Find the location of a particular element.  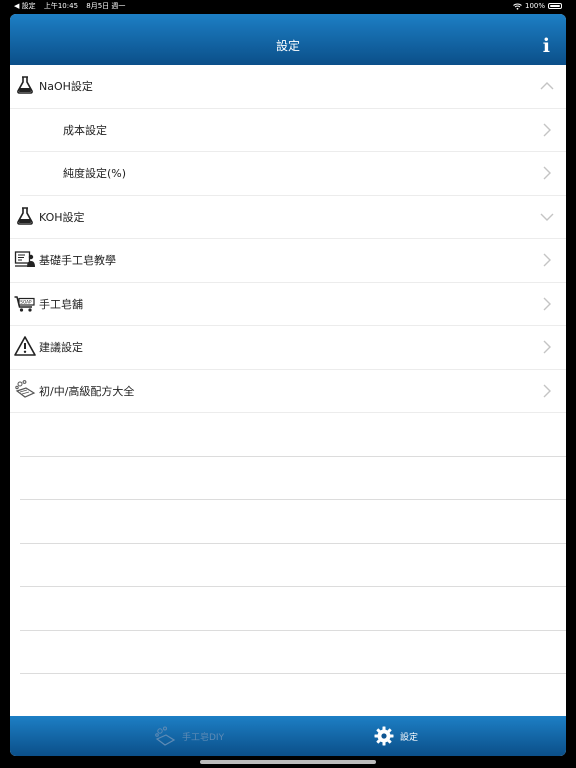

tab-settings: 設定 is located at coordinates (396, 736).